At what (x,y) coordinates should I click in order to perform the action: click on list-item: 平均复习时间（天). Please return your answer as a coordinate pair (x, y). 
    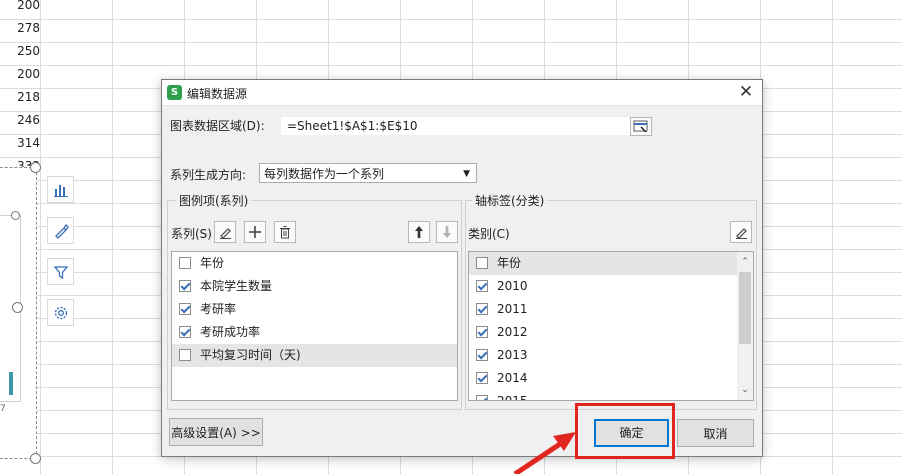
    Looking at the image, I should click on (314, 355).